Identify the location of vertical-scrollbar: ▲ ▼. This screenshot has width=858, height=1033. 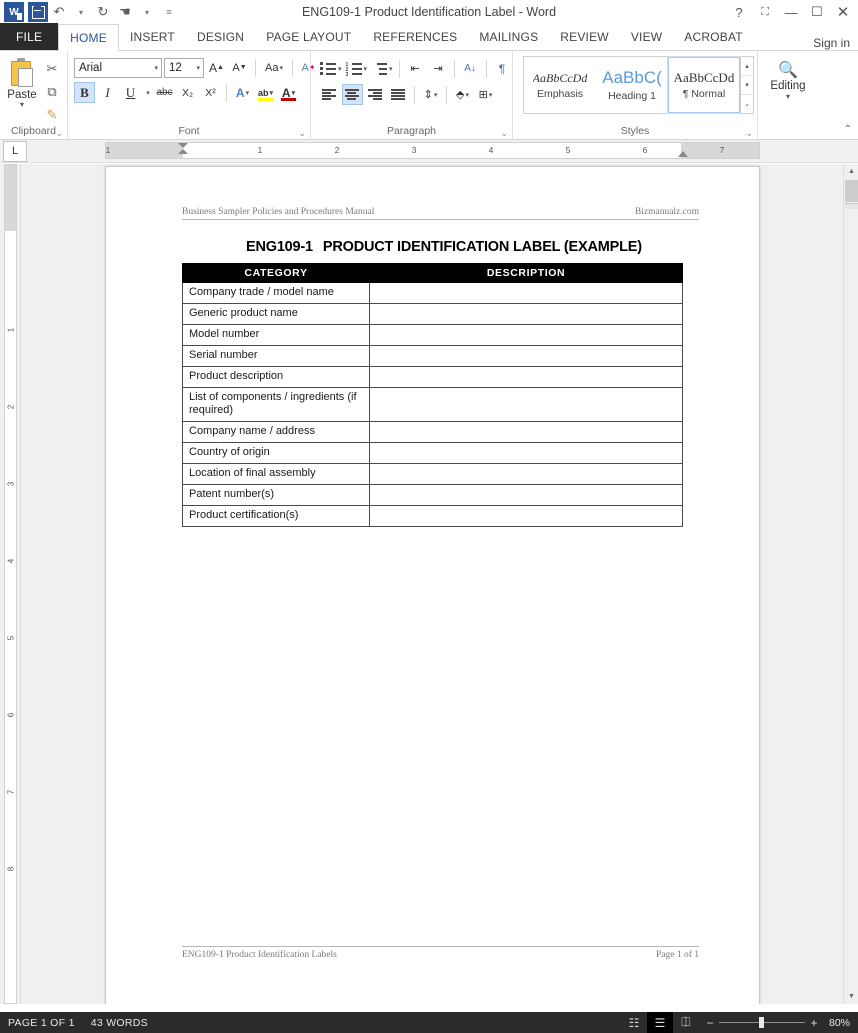
(850, 584).